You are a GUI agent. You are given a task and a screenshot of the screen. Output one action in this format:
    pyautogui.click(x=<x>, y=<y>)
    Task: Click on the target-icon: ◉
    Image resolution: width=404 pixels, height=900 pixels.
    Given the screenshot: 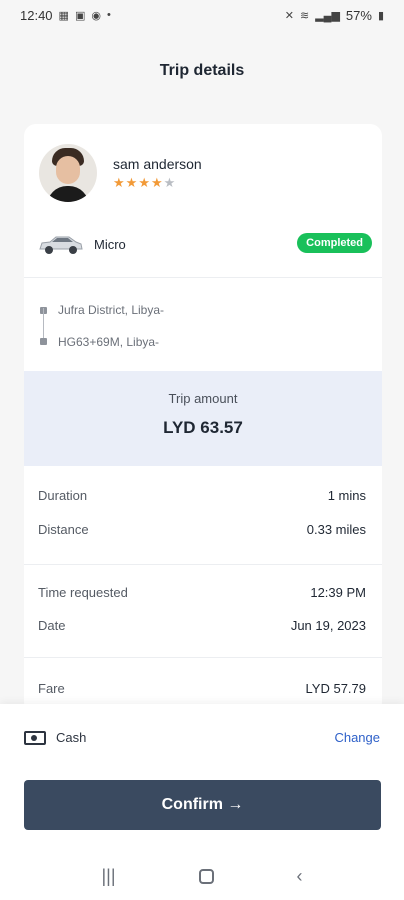 What is the action you would take?
    pyautogui.click(x=96, y=15)
    